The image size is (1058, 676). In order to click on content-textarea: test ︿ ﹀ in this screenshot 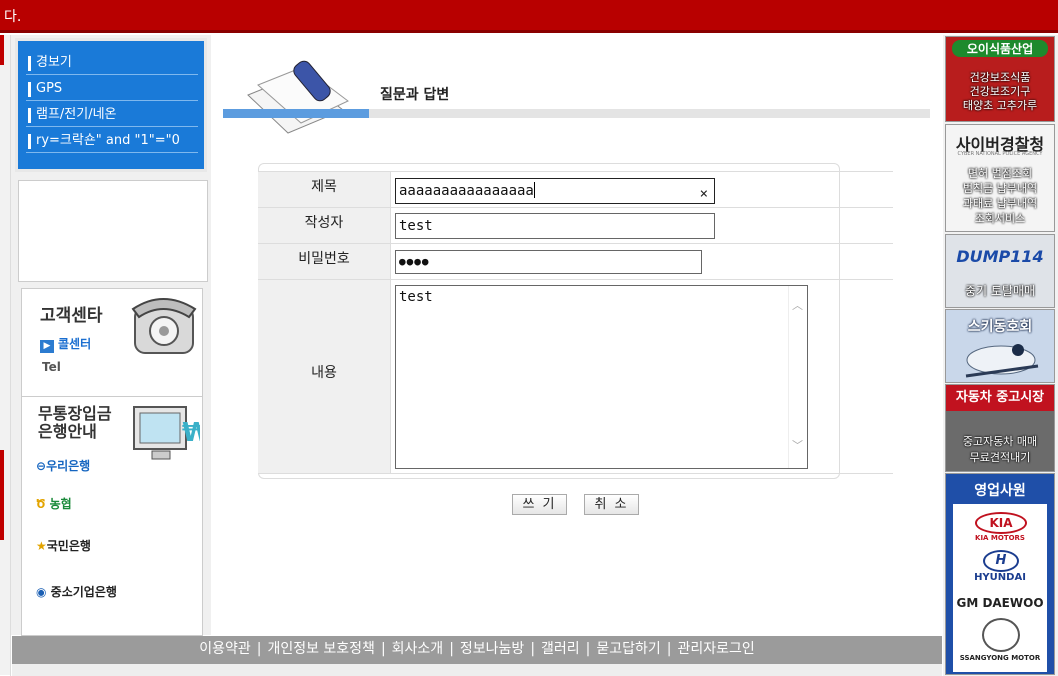, I will do `click(601, 377)`.